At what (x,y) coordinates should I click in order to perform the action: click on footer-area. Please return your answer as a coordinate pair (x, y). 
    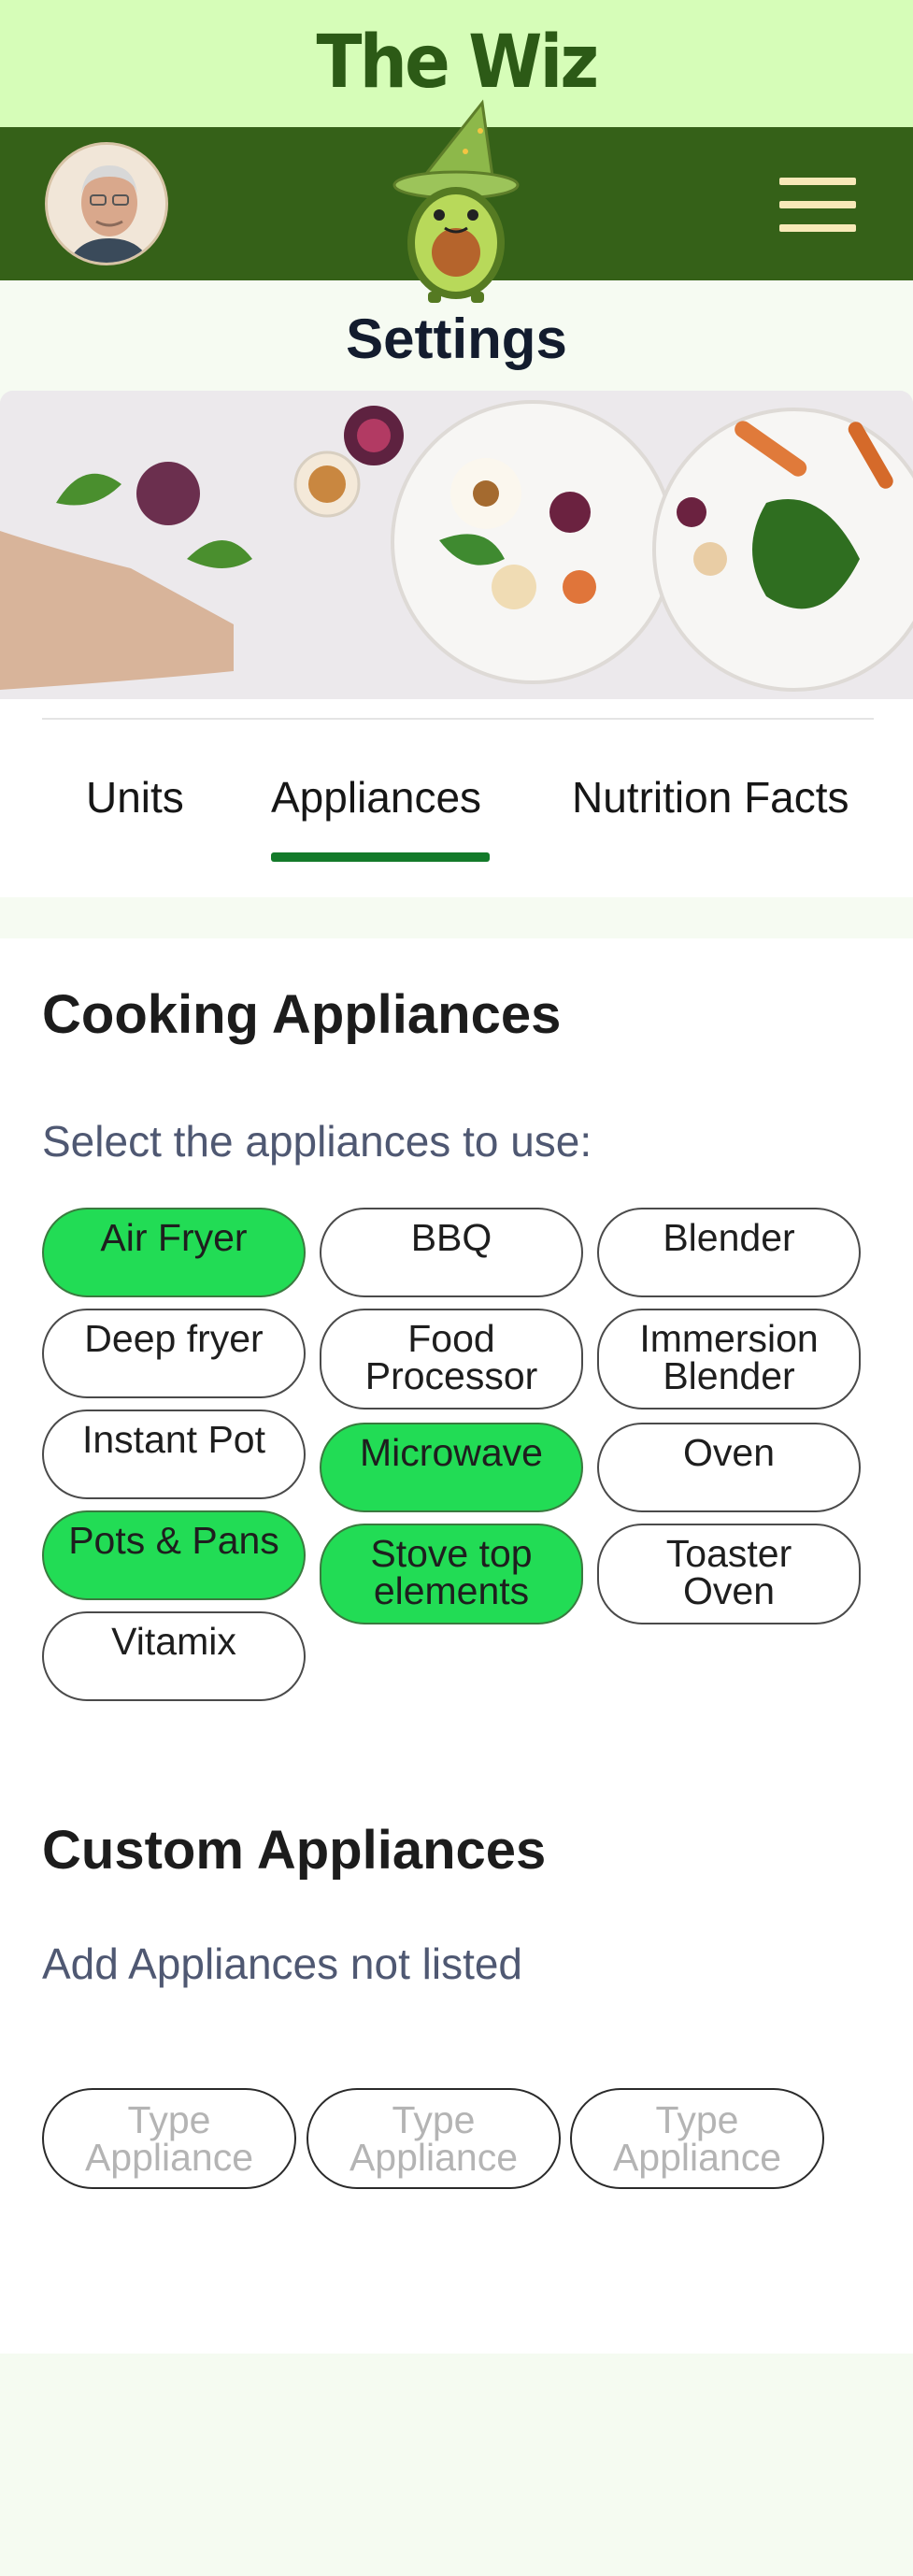
    Looking at the image, I should click on (456, 2465).